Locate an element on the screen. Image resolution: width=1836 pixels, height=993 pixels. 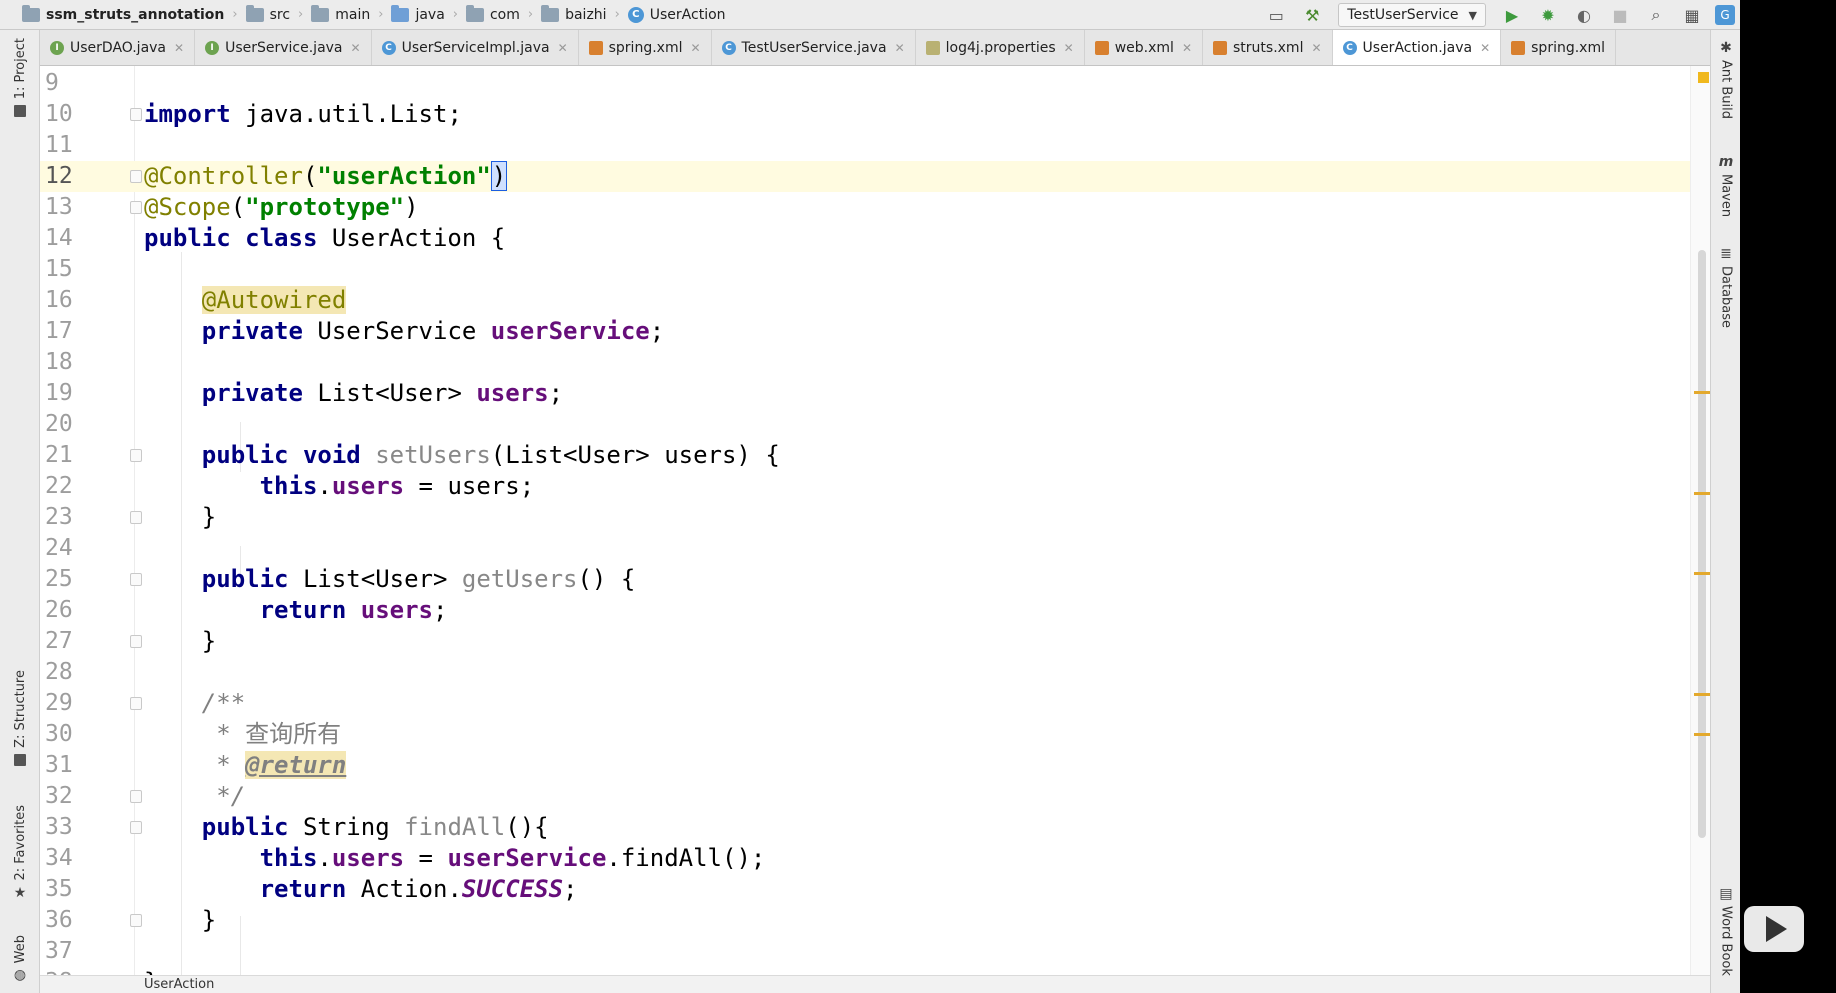
tool-window-label: Word Book is located at coordinates (1726, 941).